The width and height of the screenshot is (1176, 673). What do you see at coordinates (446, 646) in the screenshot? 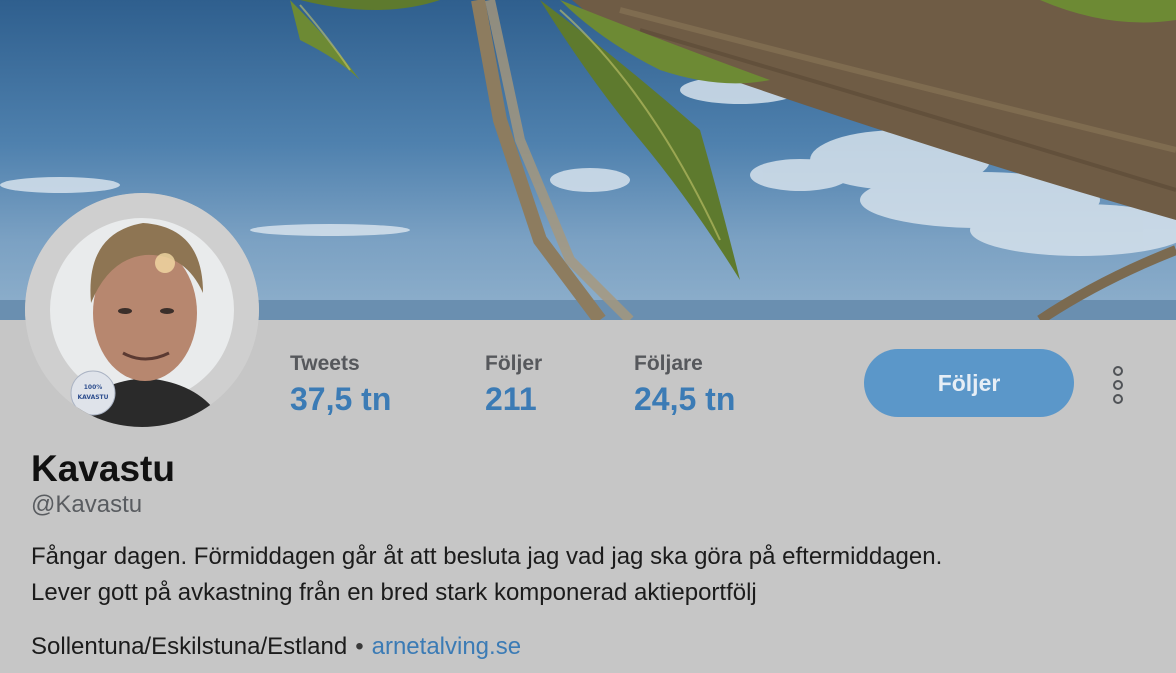
I see `website-link: arnetalving.se` at bounding box center [446, 646].